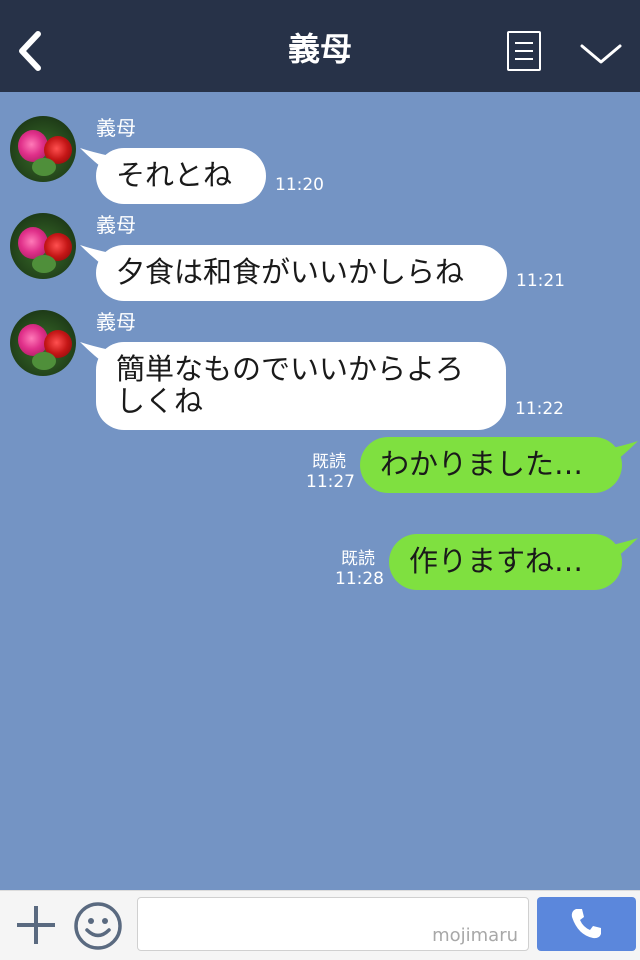  I want to click on plus-icon, so click(36, 925).